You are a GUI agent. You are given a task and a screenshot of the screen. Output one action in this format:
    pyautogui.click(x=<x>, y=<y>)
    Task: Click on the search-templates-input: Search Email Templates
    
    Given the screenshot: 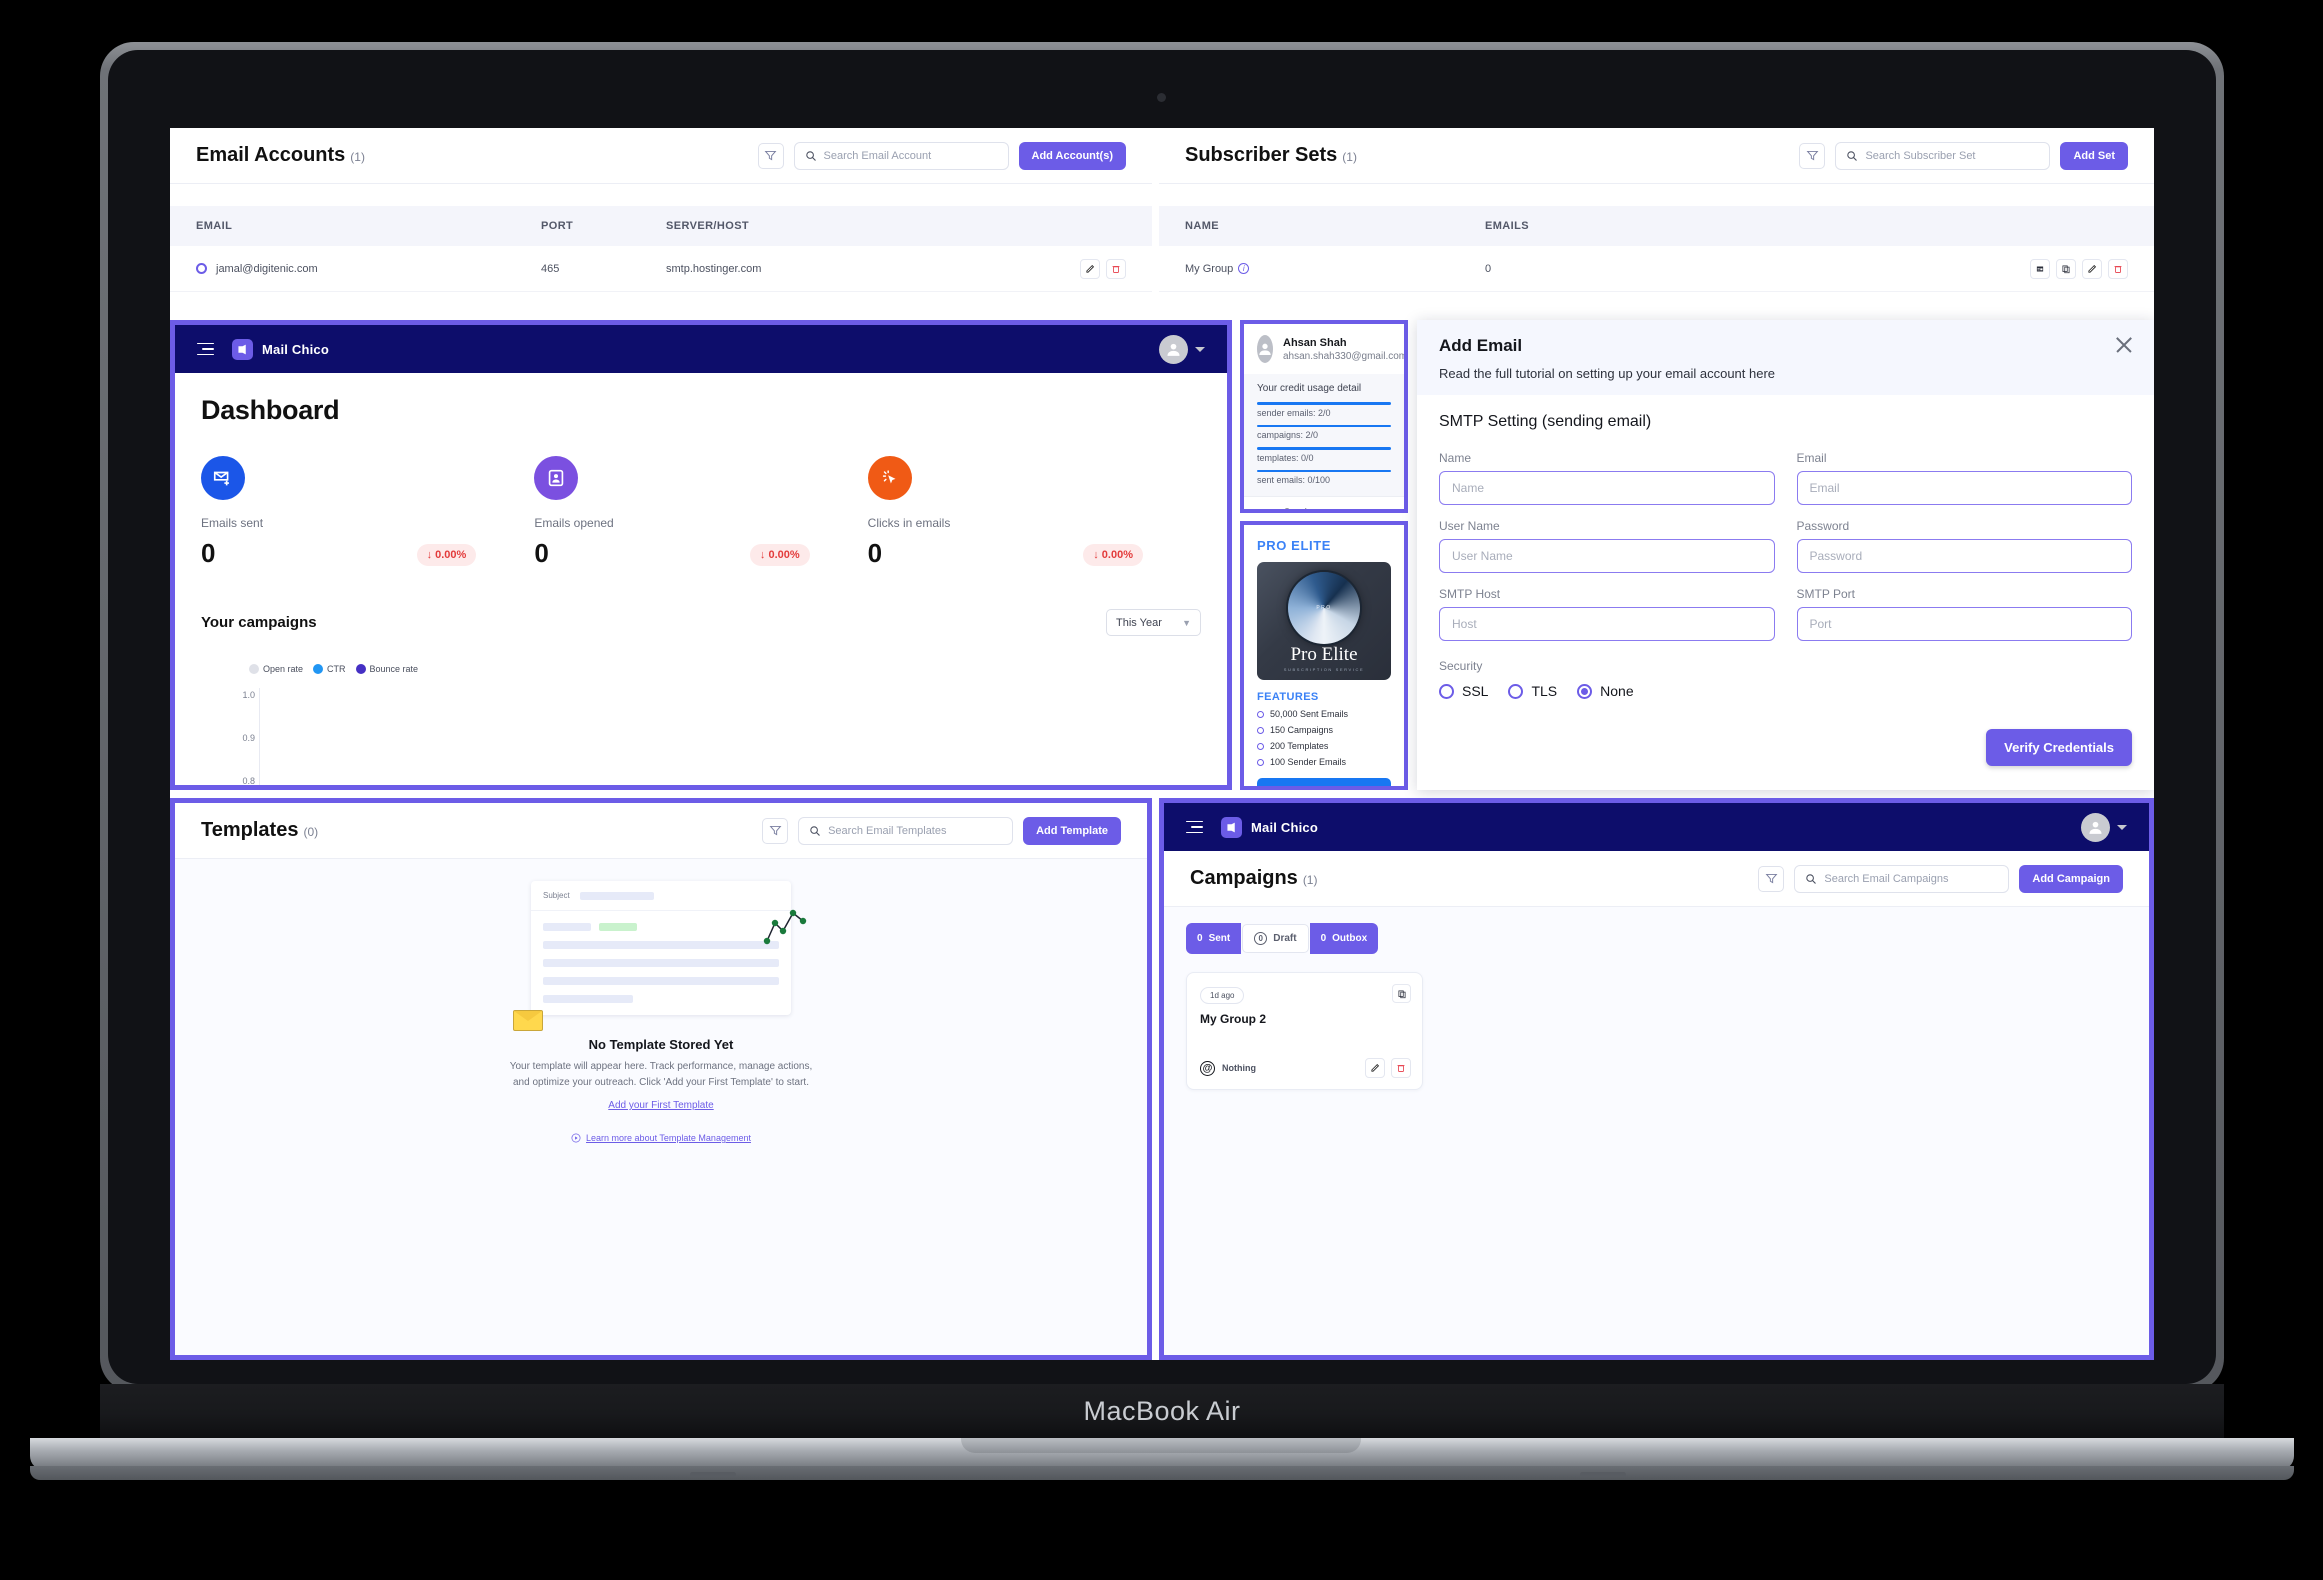 What is the action you would take?
    pyautogui.click(x=906, y=830)
    